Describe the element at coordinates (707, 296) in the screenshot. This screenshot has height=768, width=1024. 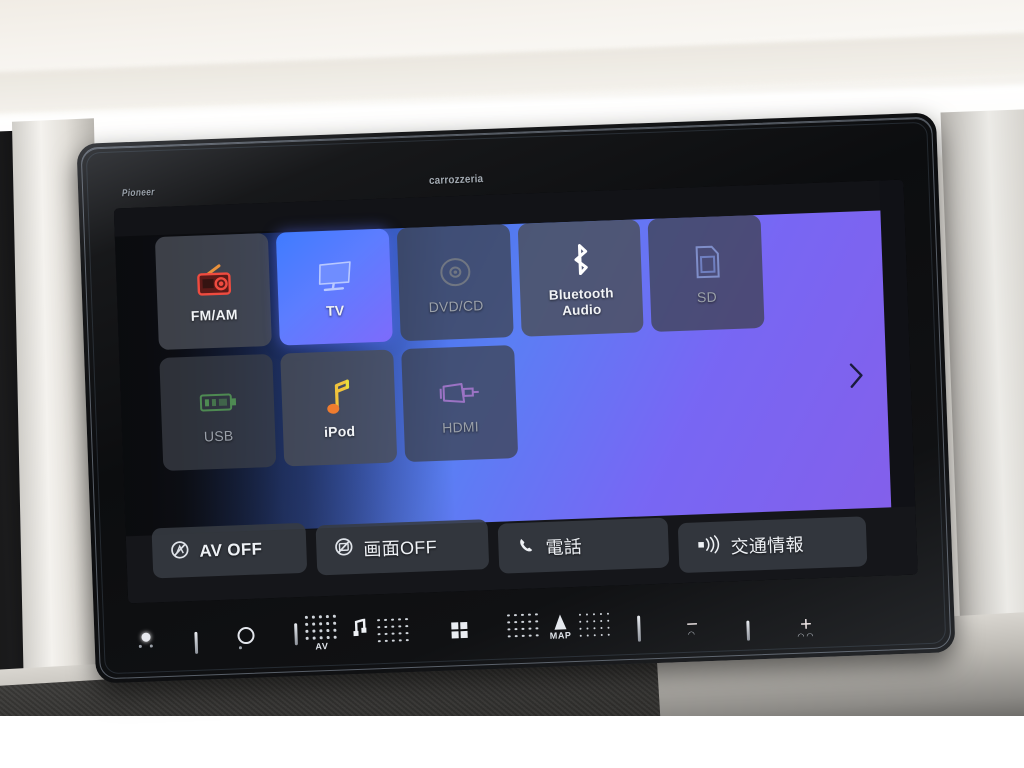
I see `source-tile-label: SD` at that location.